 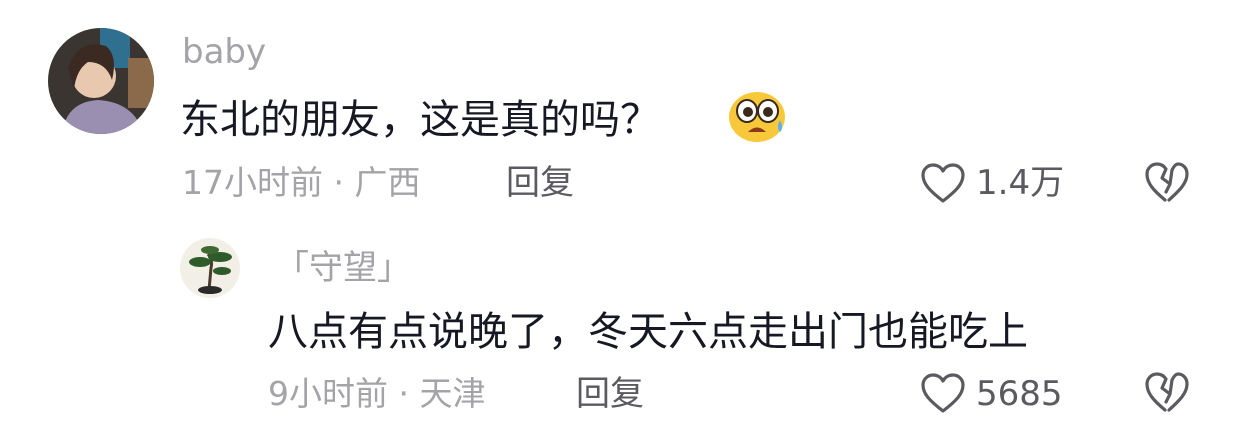 I want to click on comment-username: baby, so click(x=224, y=52).